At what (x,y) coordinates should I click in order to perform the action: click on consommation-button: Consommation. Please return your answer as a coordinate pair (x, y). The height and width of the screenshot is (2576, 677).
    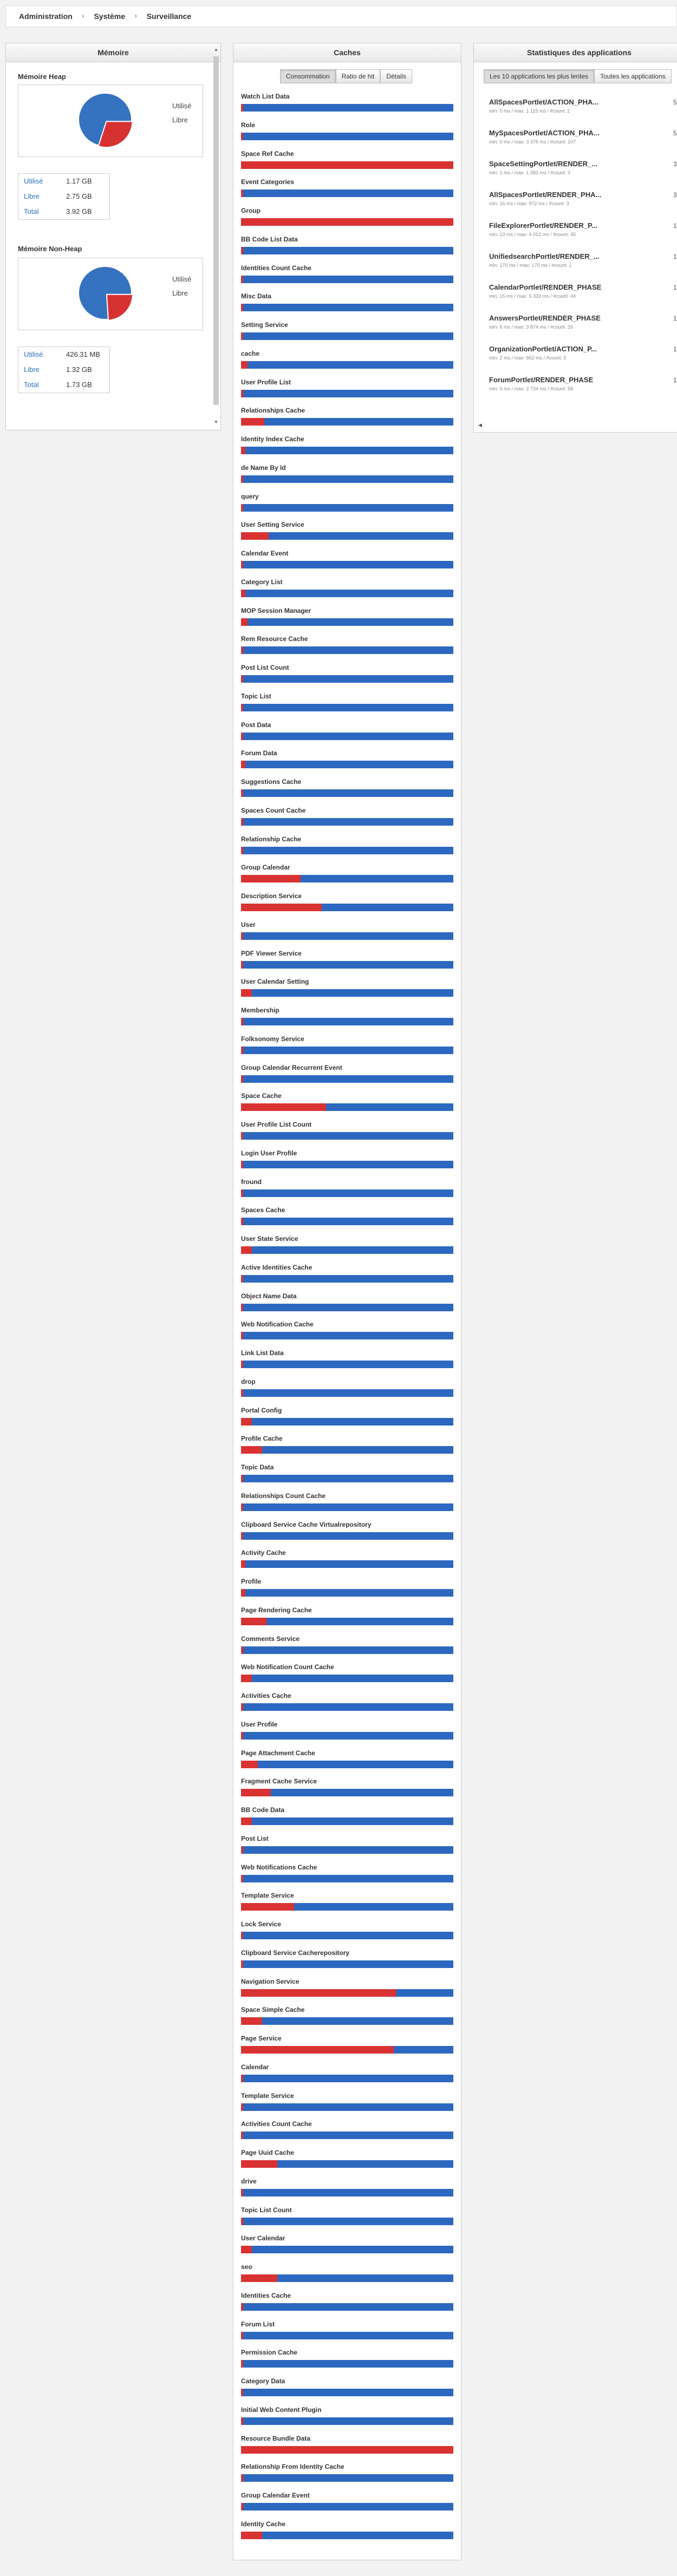
    Looking at the image, I should click on (308, 76).